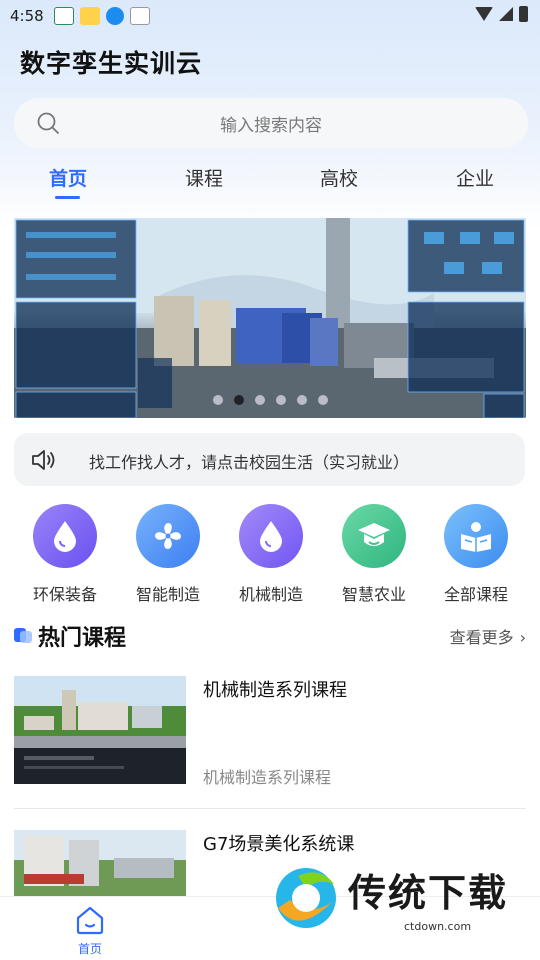 This screenshot has width=540, height=960. What do you see at coordinates (484, 14) in the screenshot?
I see `wifi-icon` at bounding box center [484, 14].